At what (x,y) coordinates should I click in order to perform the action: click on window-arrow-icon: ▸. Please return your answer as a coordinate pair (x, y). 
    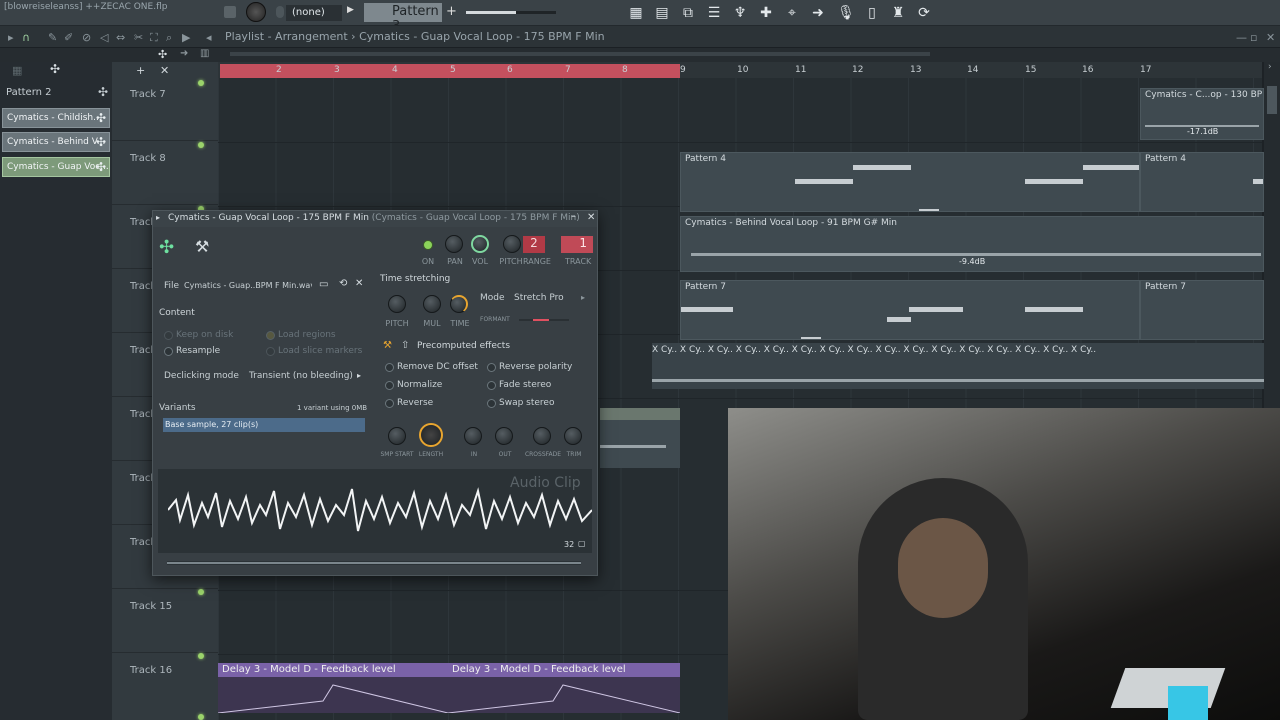
    Looking at the image, I should click on (158, 217).